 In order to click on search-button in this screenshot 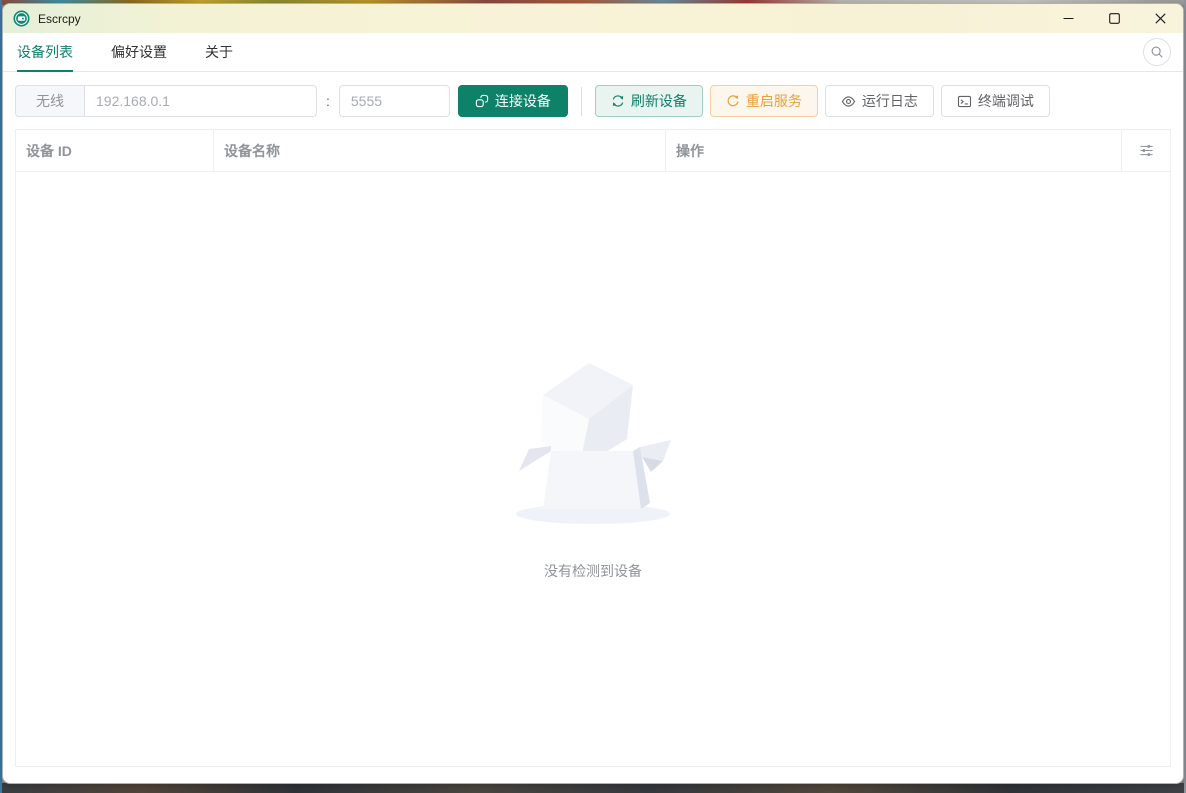, I will do `click(1157, 52)`.